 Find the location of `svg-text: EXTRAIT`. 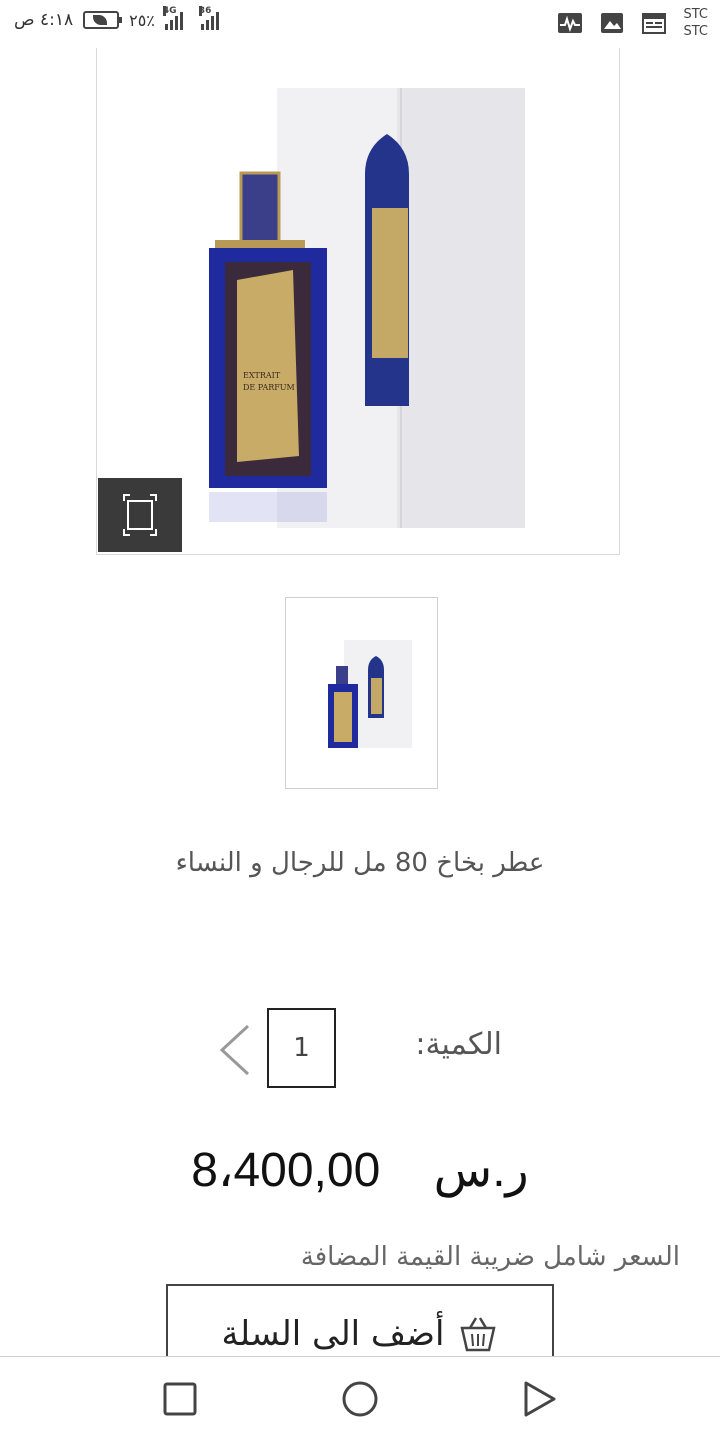

svg-text: EXTRAIT is located at coordinates (262, 375).